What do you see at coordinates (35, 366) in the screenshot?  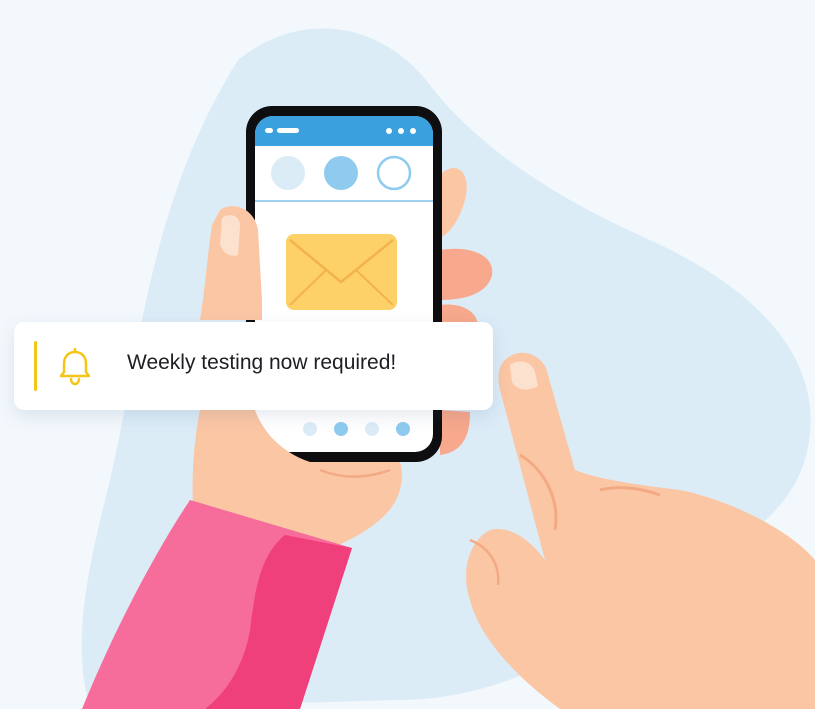 I see `toast-accent-bar` at bounding box center [35, 366].